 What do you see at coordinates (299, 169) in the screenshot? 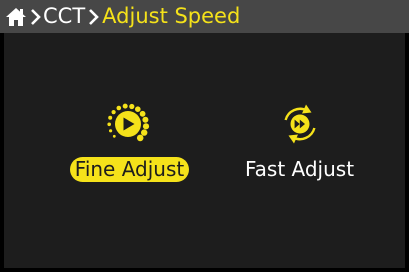
I see `fast-adjust-label: Fast Adjust` at bounding box center [299, 169].